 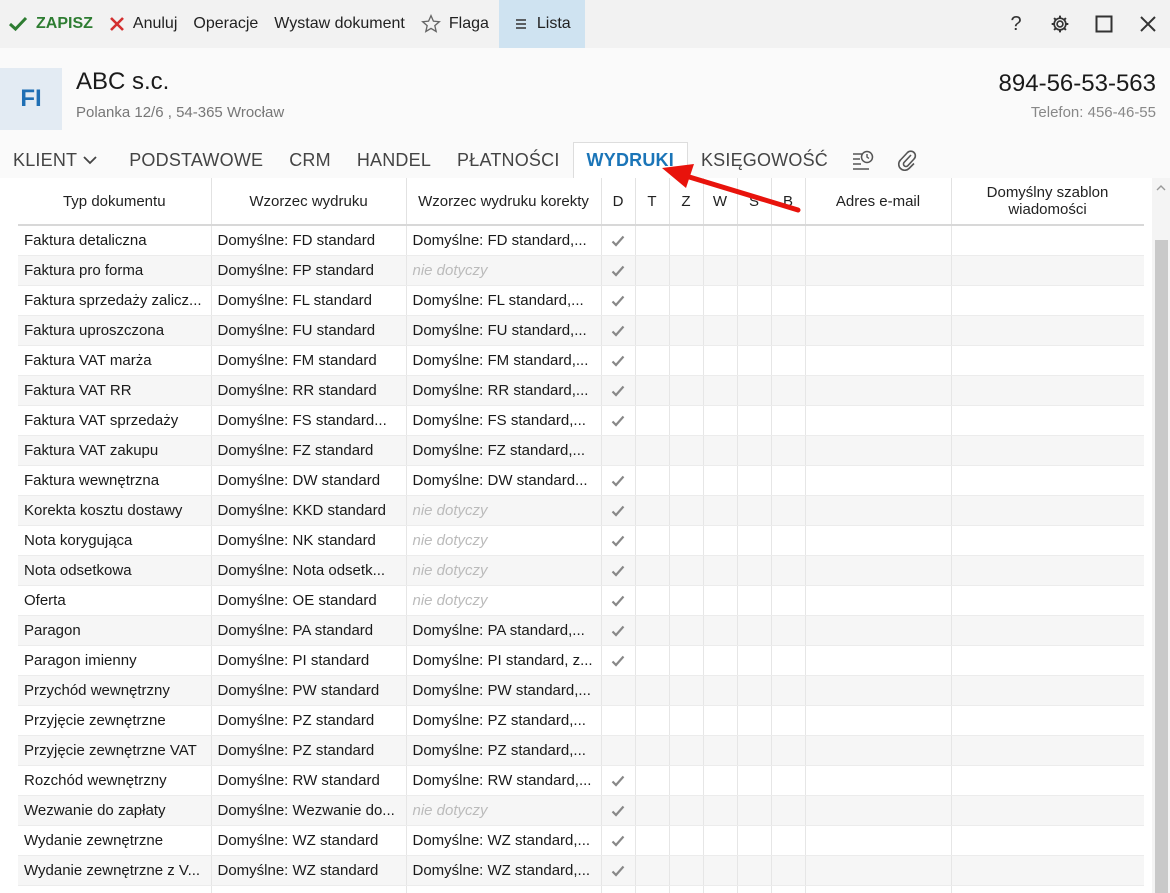 What do you see at coordinates (115, 720) in the screenshot?
I see `table-cell: Przyjęcie zewnętrzne` at bounding box center [115, 720].